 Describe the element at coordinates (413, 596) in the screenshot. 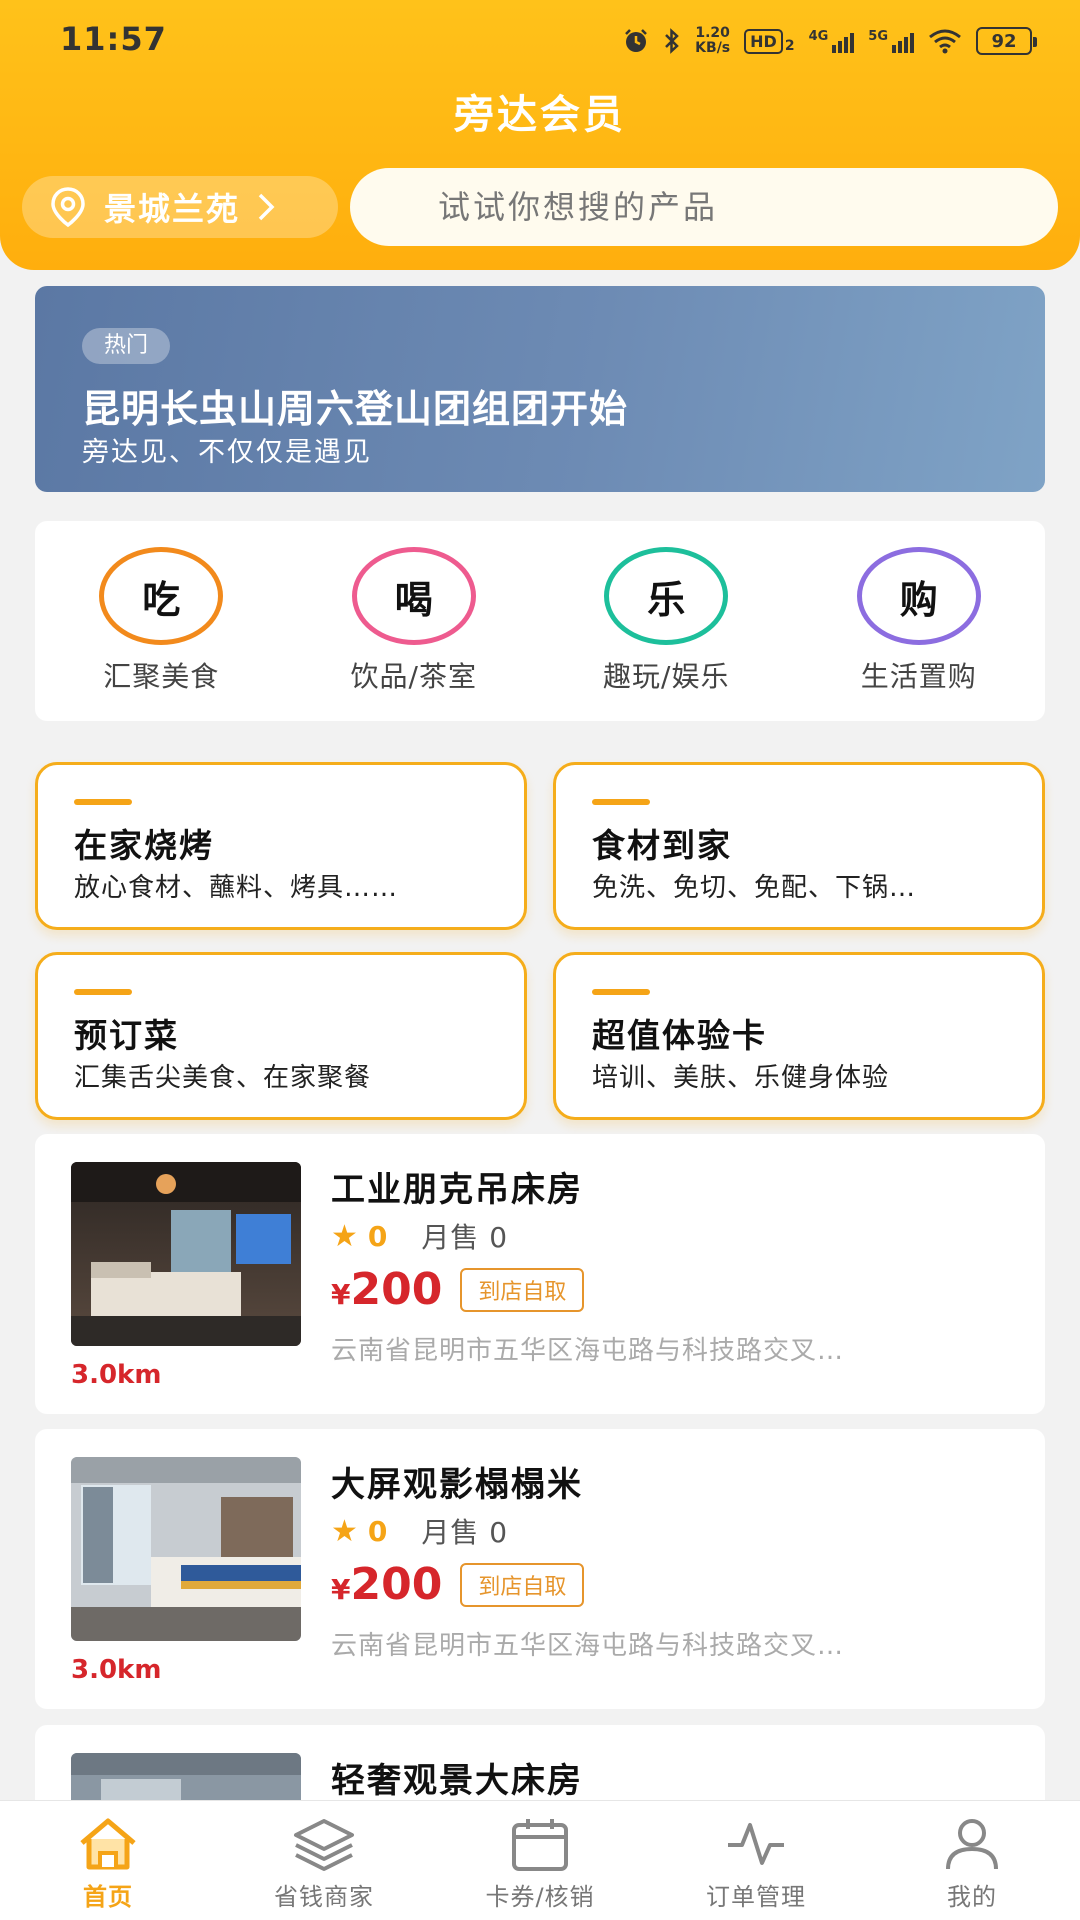

I see `category-drink-icon: 喝` at that location.